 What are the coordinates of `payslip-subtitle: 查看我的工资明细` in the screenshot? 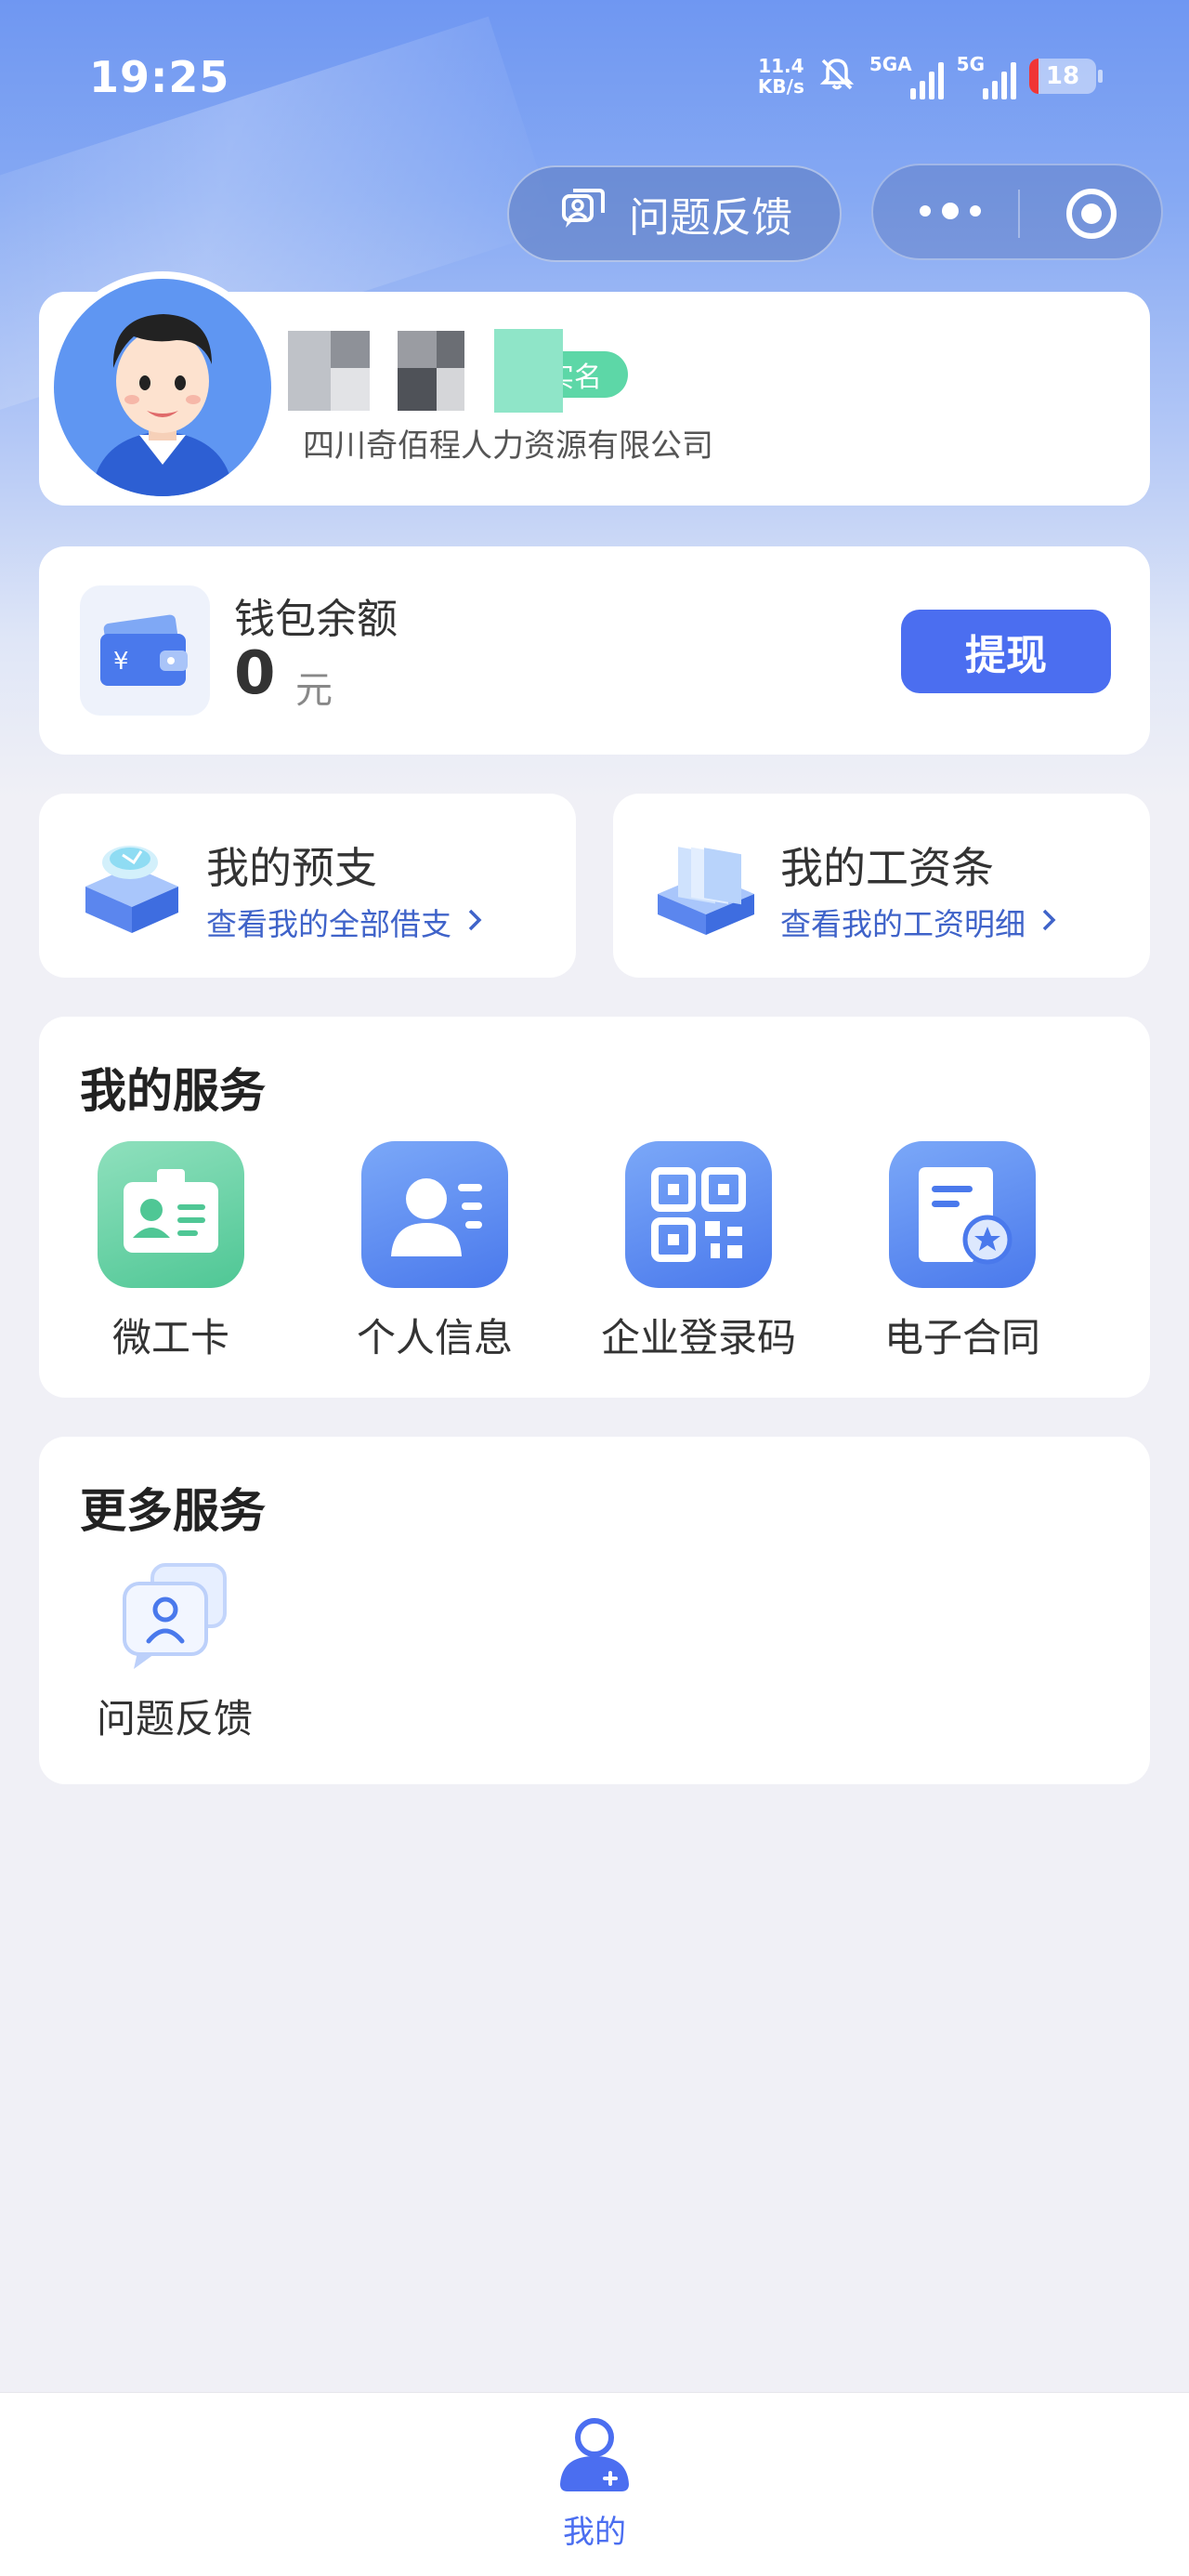 It's located at (918, 922).